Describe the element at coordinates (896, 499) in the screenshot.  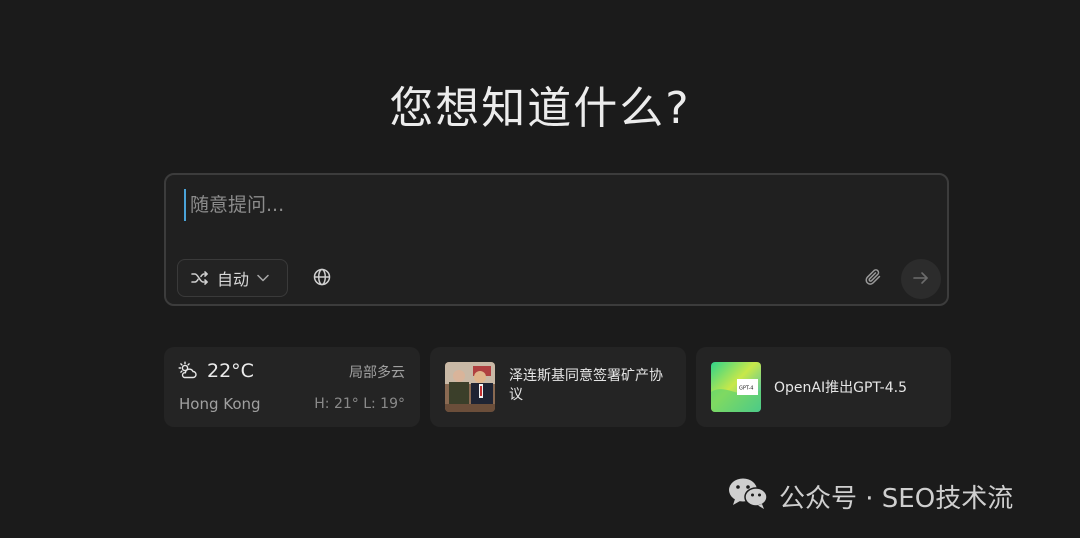
I see `watermark-text: 公众号 · SEO技术流` at that location.